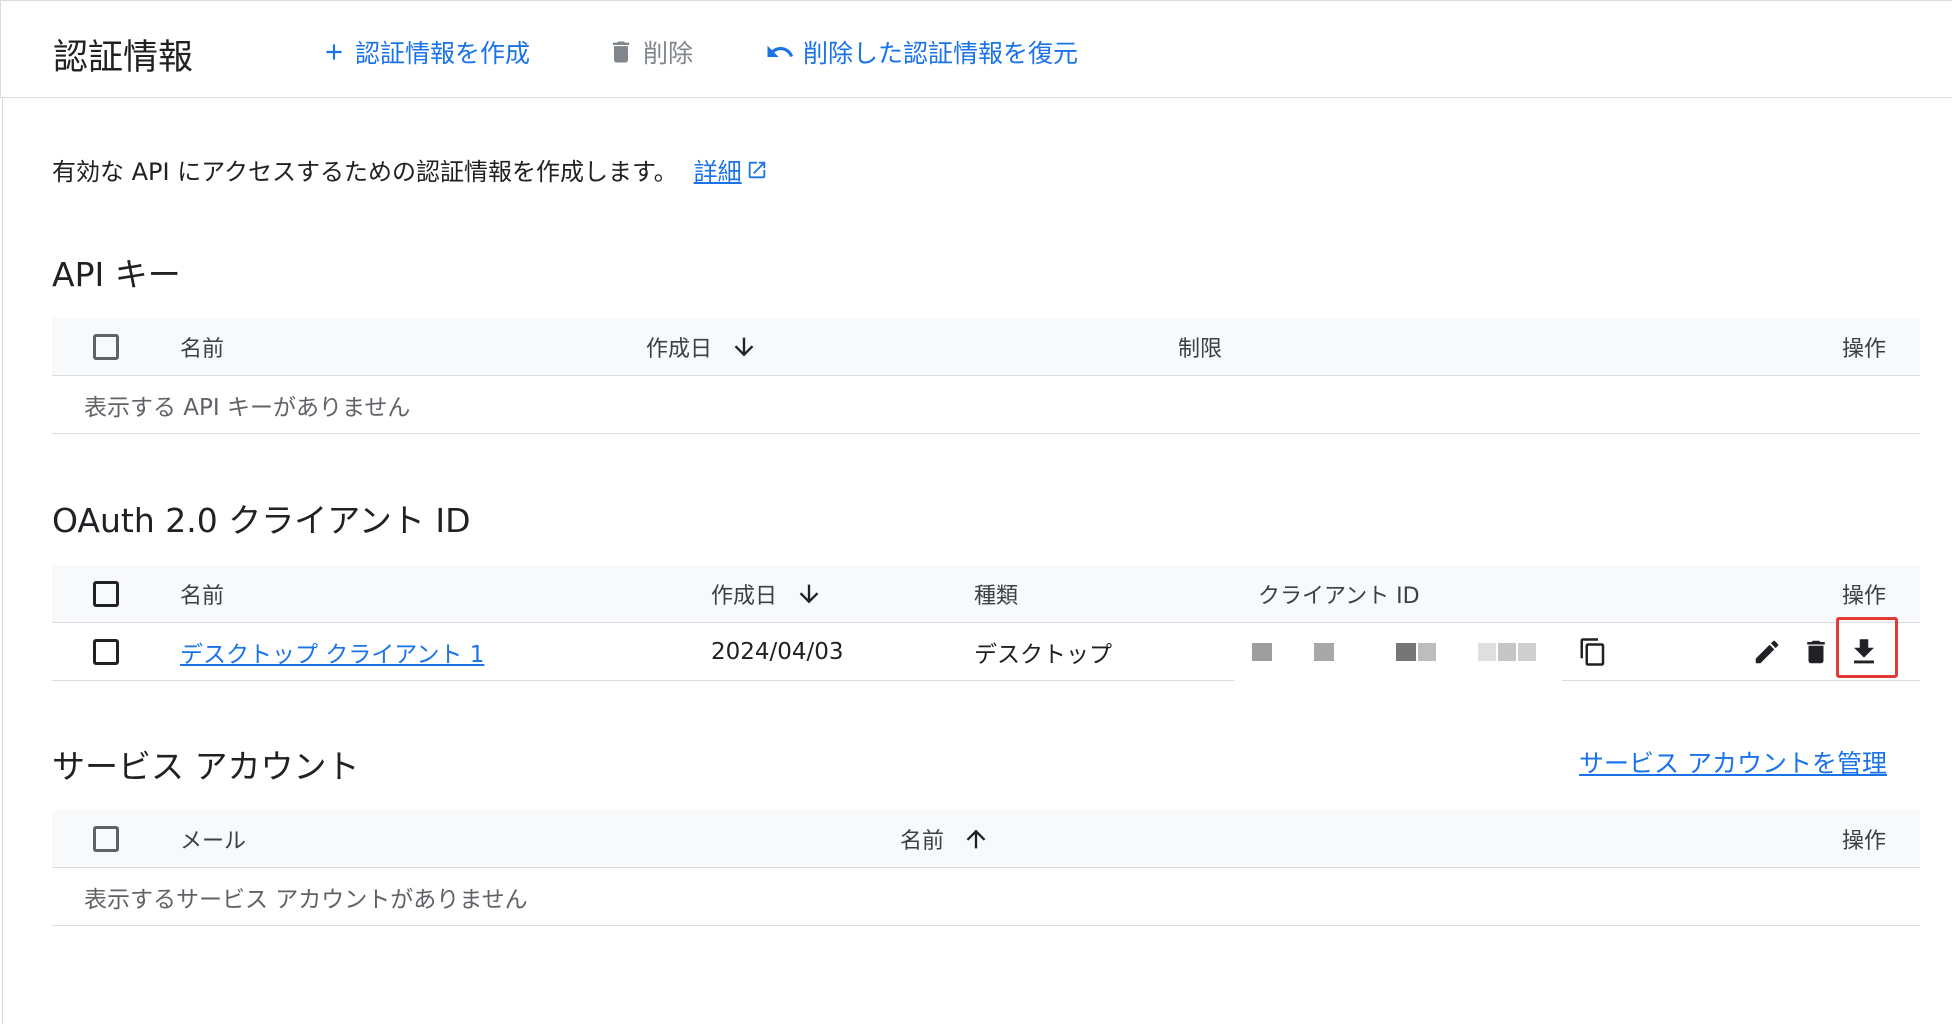 The image size is (1952, 1024). Describe the element at coordinates (365, 172) in the screenshot. I see `intro-description: 有効な API にアクセスするための認証情報を作成します。` at that location.